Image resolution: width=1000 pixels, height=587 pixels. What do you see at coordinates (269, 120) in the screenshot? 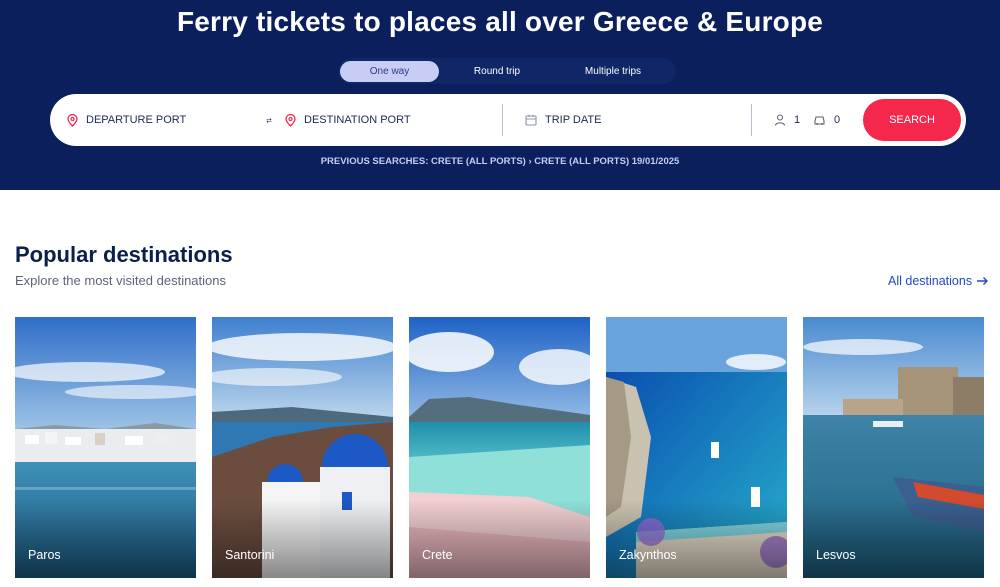
I see `swap-arrows-icon` at bounding box center [269, 120].